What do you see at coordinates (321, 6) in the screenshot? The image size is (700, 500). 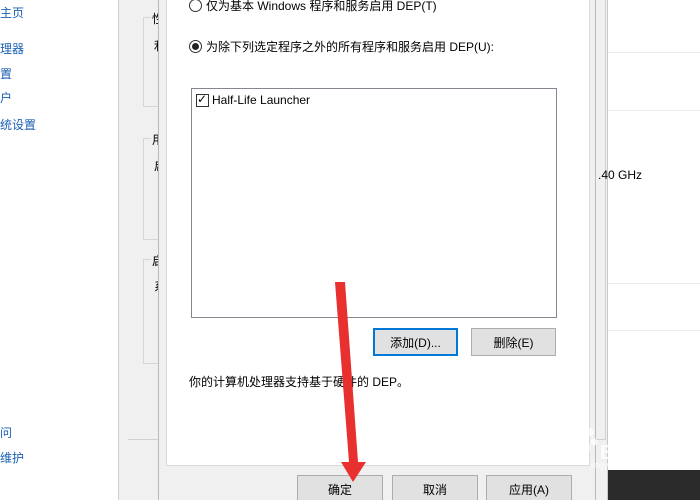 I see `radio-label-essential: 仅为基本 Windows 程序和服务启用 DEP(T)` at bounding box center [321, 6].